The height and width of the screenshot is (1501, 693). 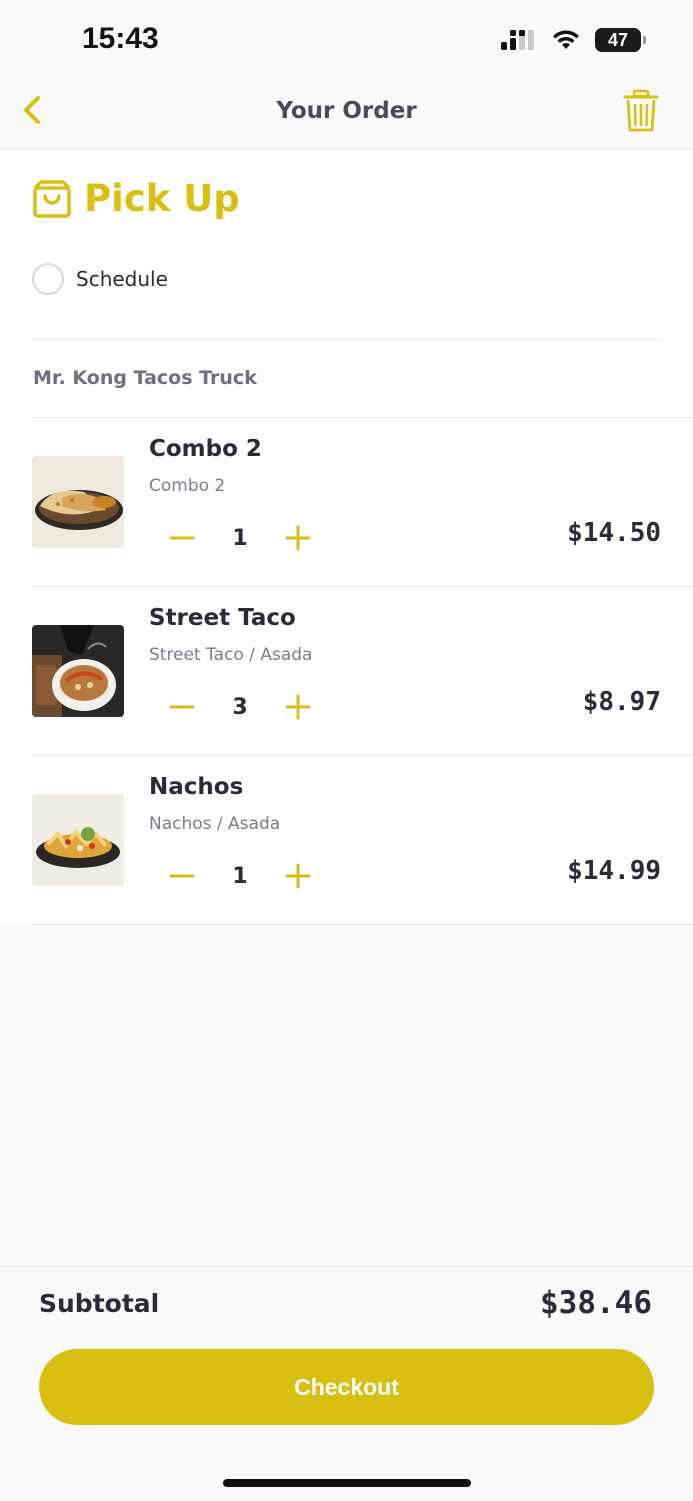 What do you see at coordinates (621, 702) in the screenshot?
I see `item-price: $8.97` at bounding box center [621, 702].